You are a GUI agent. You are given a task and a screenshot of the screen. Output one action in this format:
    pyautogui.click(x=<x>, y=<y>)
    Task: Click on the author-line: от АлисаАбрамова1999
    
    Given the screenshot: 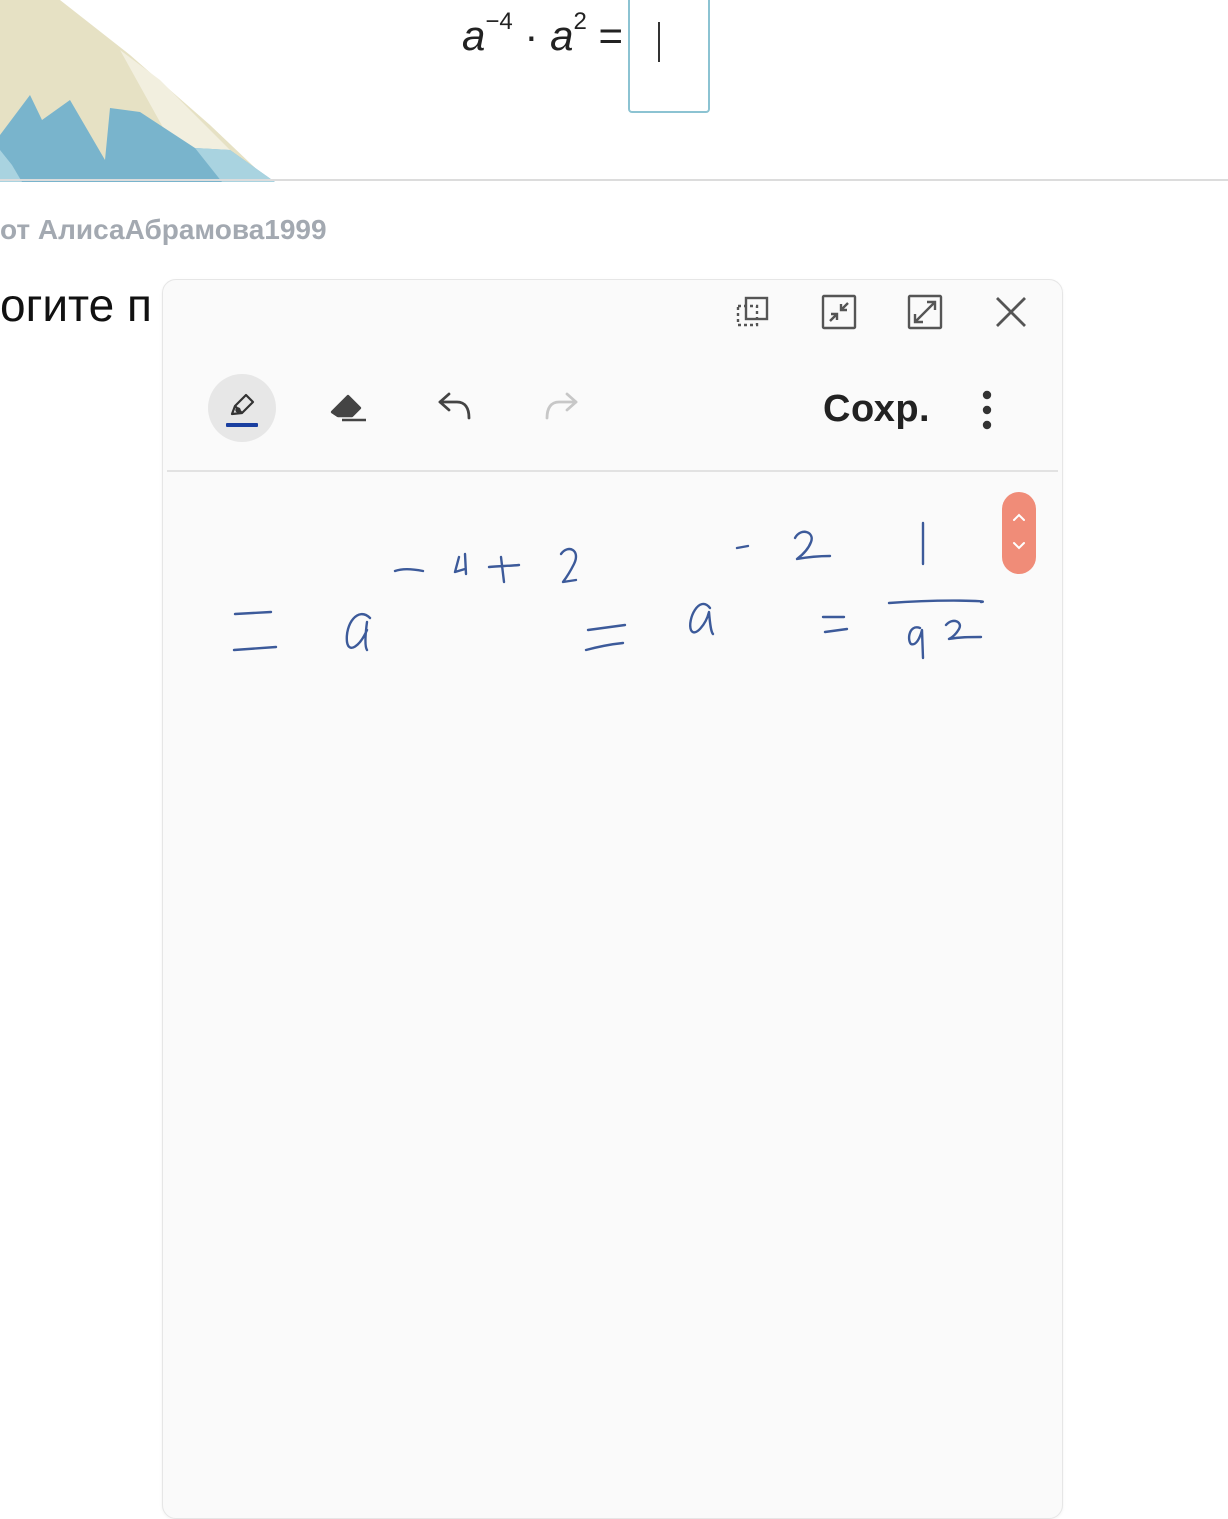 What is the action you would take?
    pyautogui.click(x=163, y=230)
    